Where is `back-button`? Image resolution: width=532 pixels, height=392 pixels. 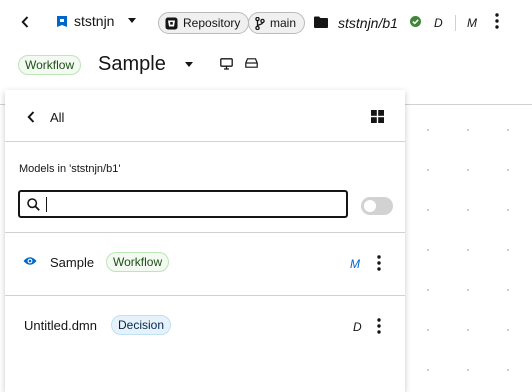
back-button is located at coordinates (25, 22).